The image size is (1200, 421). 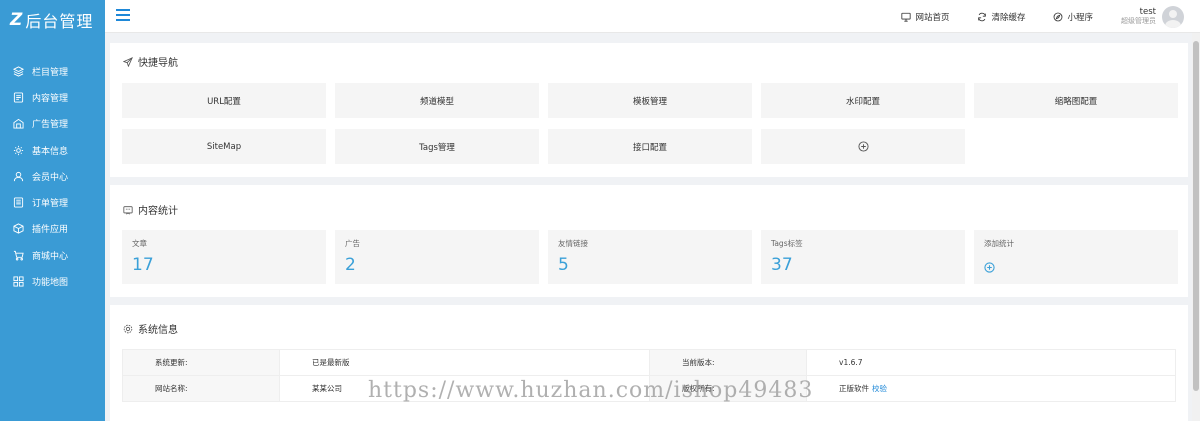 I want to click on info-label: 网站名称:, so click(x=201, y=388).